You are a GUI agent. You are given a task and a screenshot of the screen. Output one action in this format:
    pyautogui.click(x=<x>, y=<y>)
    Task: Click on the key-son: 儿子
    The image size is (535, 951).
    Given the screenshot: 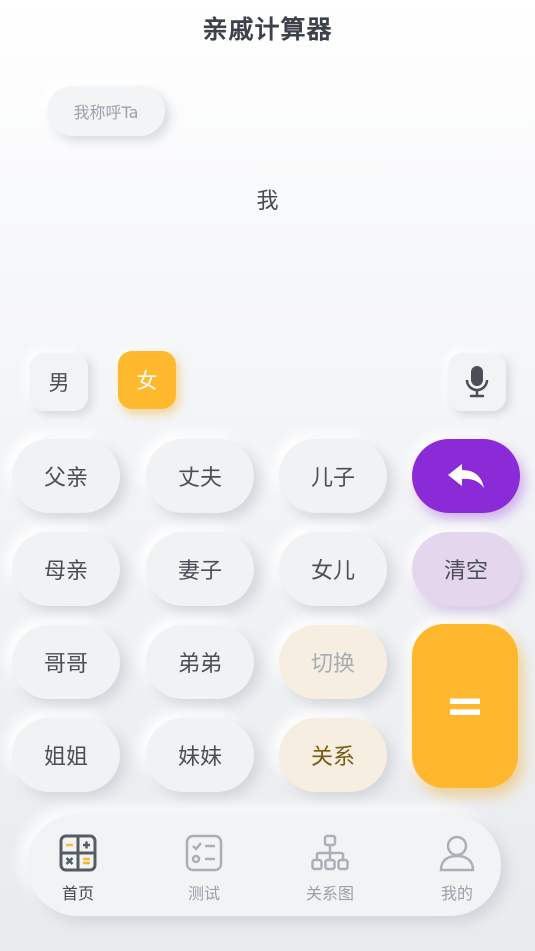 What is the action you would take?
    pyautogui.click(x=333, y=476)
    